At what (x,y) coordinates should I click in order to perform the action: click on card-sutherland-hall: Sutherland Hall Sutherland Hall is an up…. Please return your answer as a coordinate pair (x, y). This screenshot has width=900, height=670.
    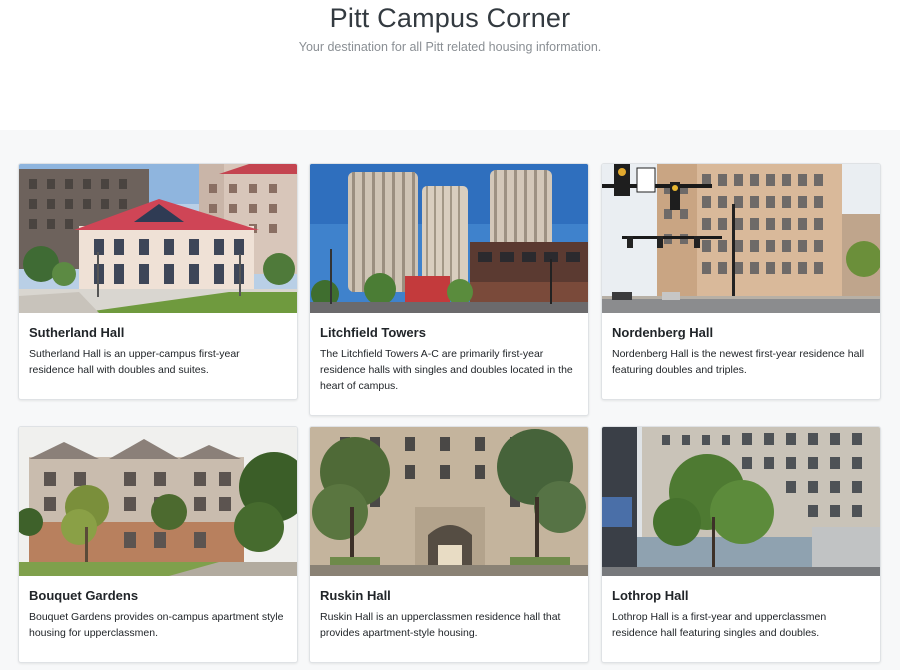
    Looking at the image, I should click on (158, 281).